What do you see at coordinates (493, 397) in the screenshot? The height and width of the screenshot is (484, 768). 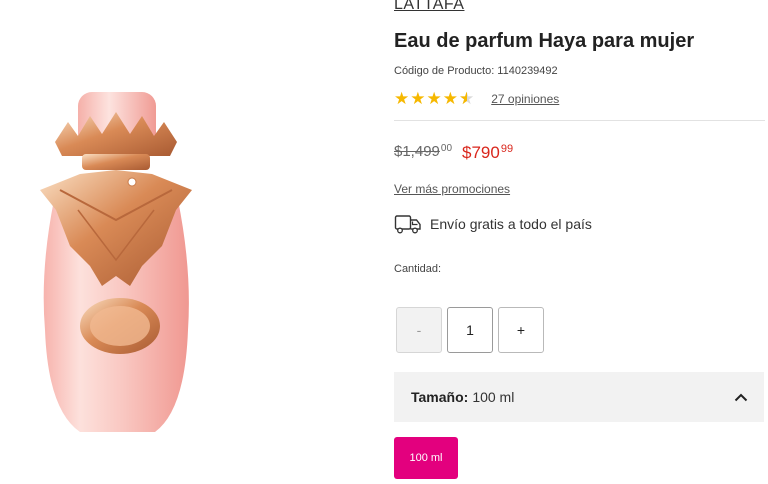 I see `size-selected-value: 100 ml` at bounding box center [493, 397].